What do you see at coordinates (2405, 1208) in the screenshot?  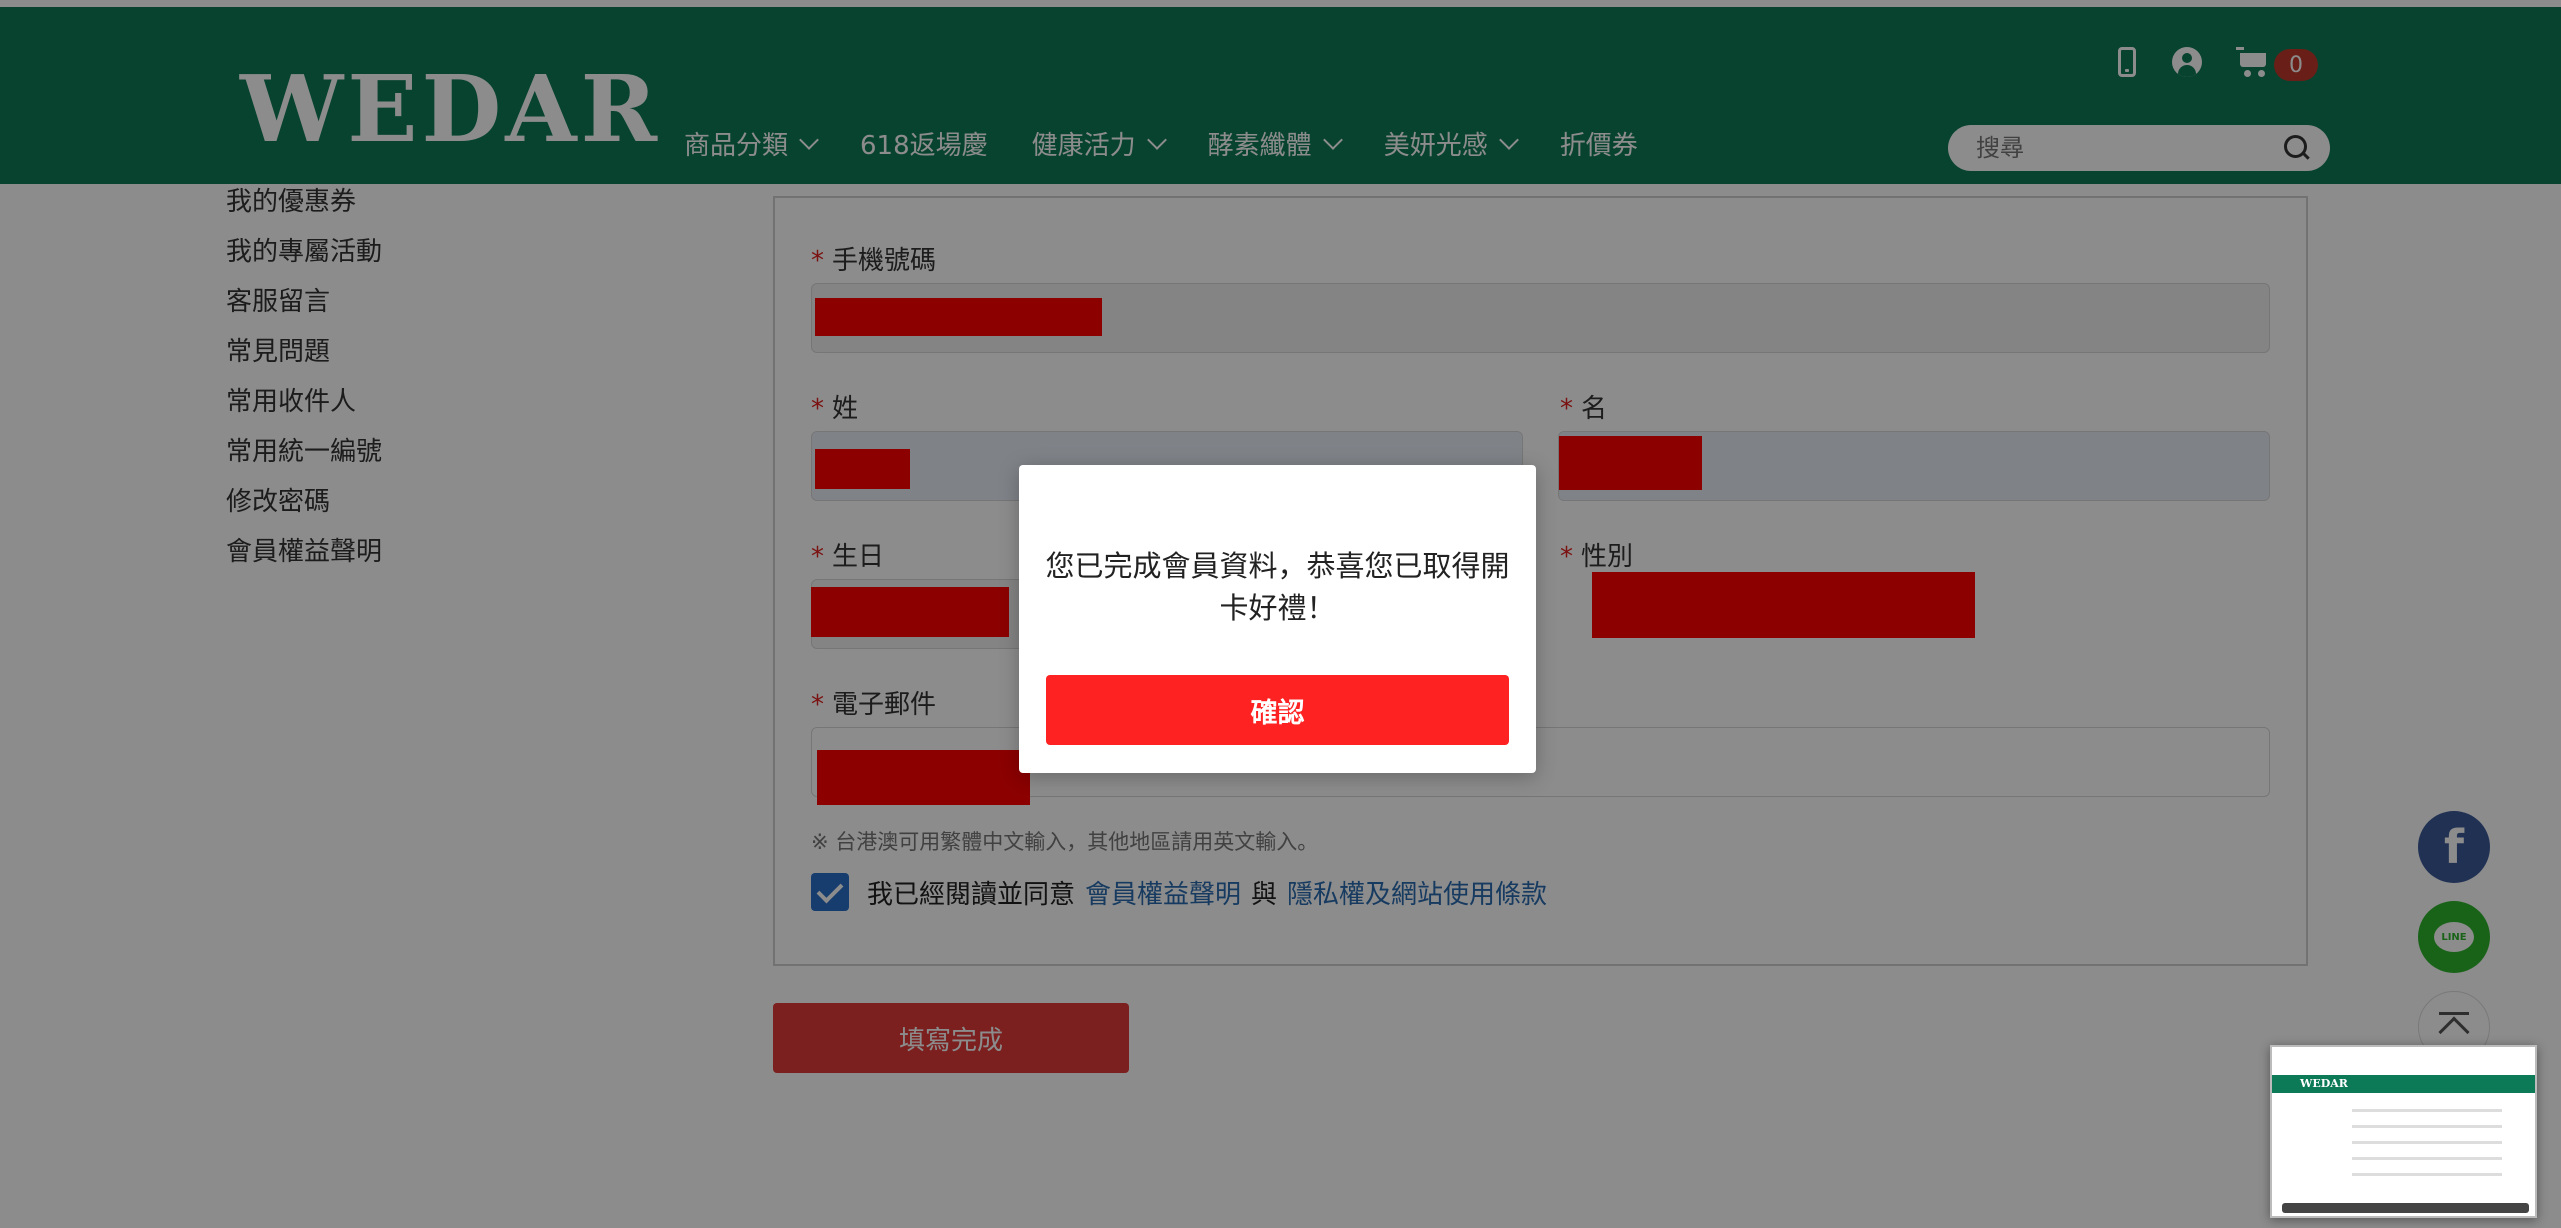 I see `thumbnail-dock` at bounding box center [2405, 1208].